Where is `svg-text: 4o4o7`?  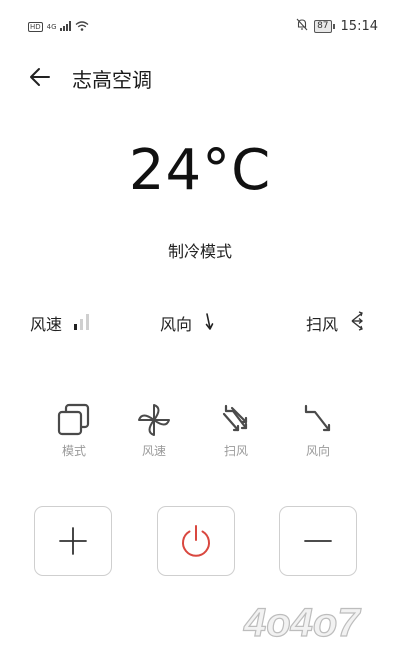 svg-text: 4o4o7 is located at coordinates (302, 622).